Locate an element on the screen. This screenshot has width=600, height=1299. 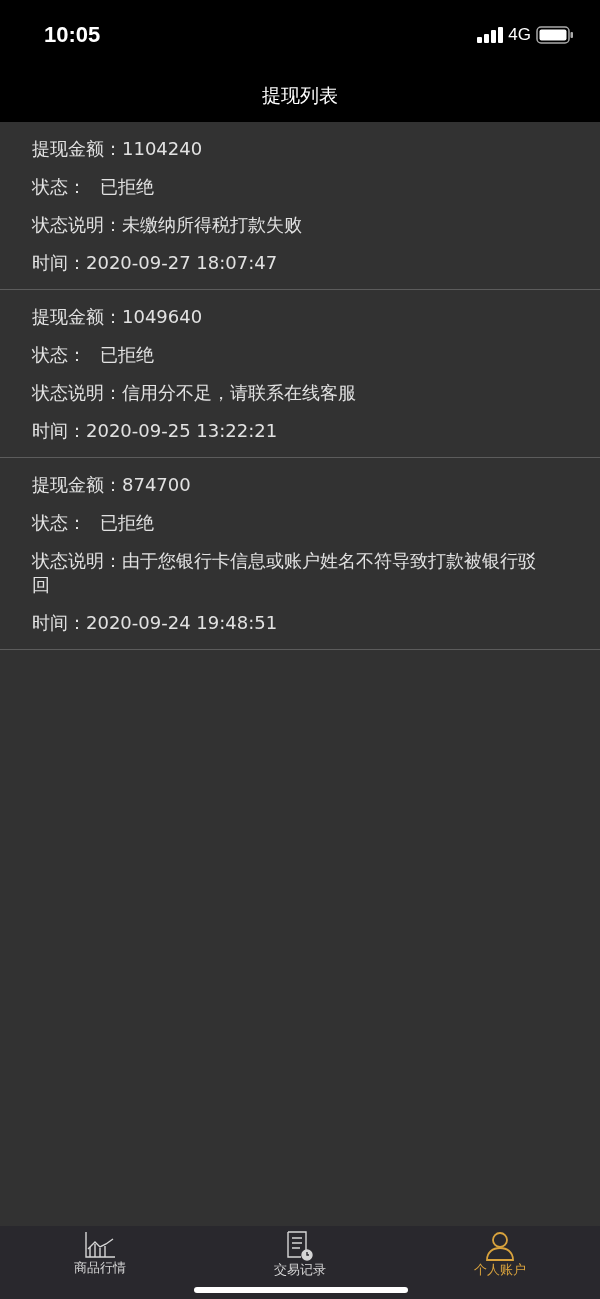
page-title: 提现列表 is located at coordinates (300, 95).